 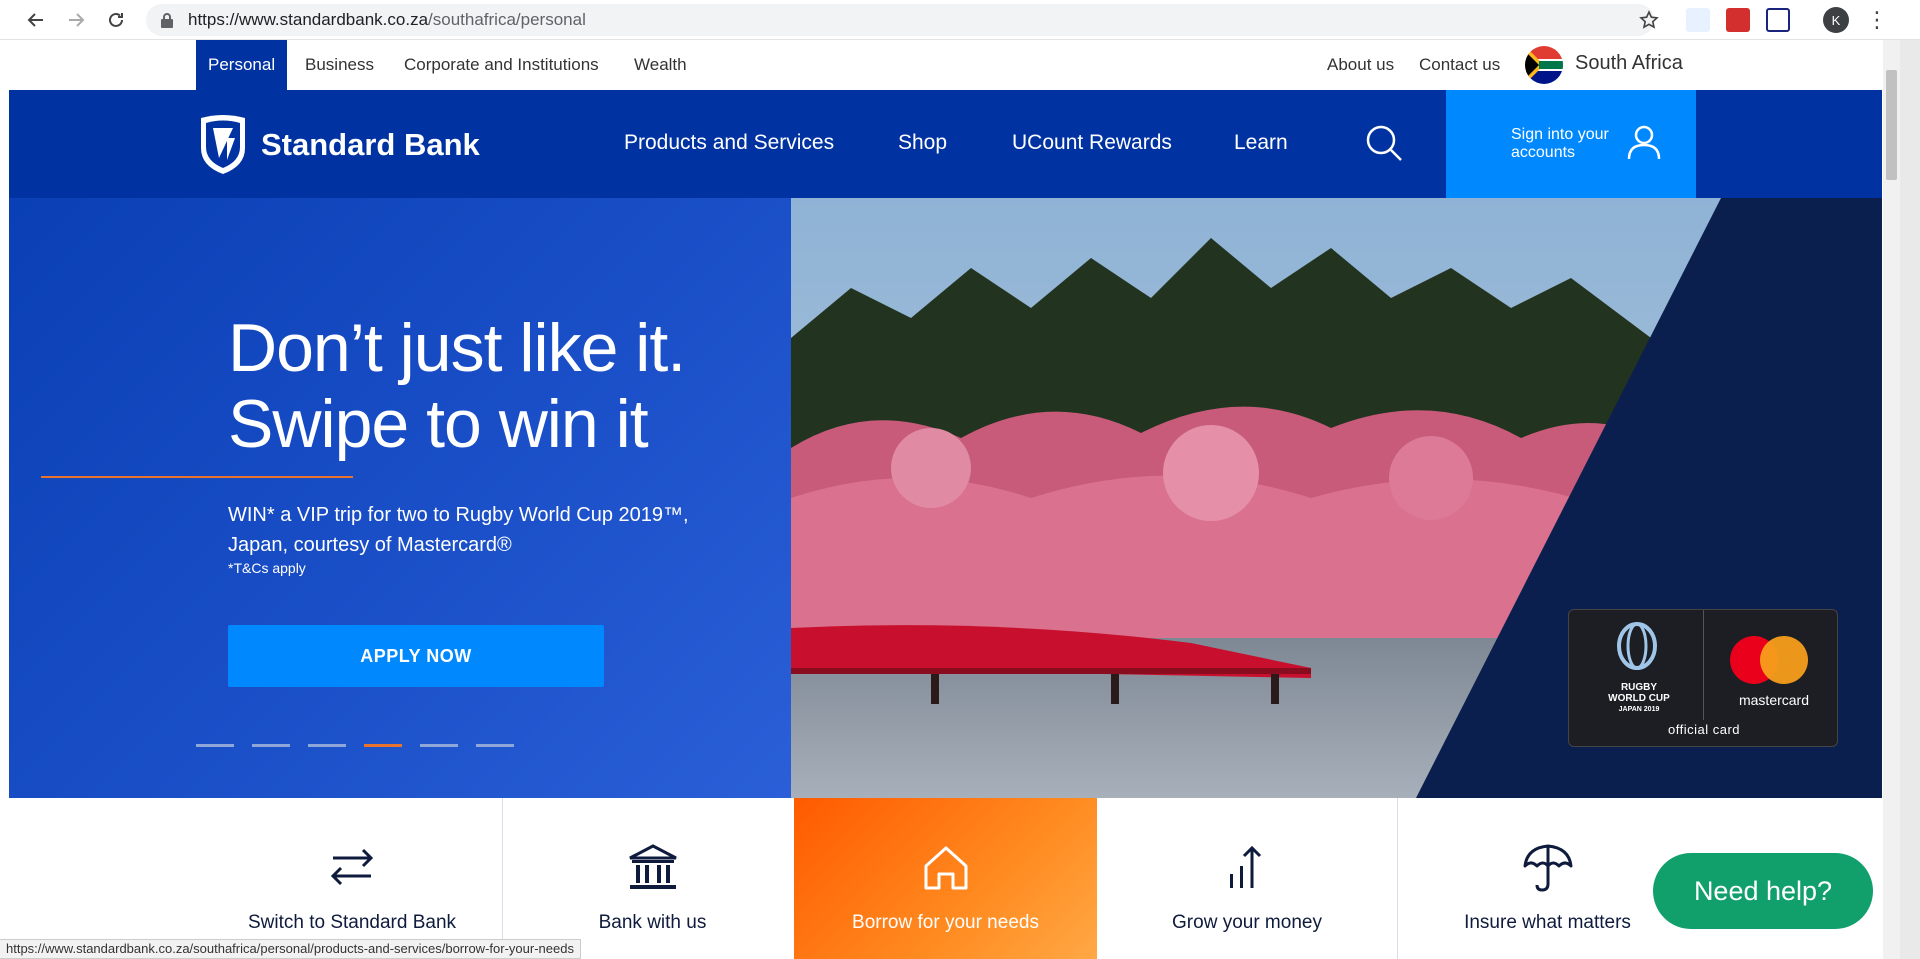 What do you see at coordinates (1261, 144) in the screenshot?
I see `nav-learn: Learn` at bounding box center [1261, 144].